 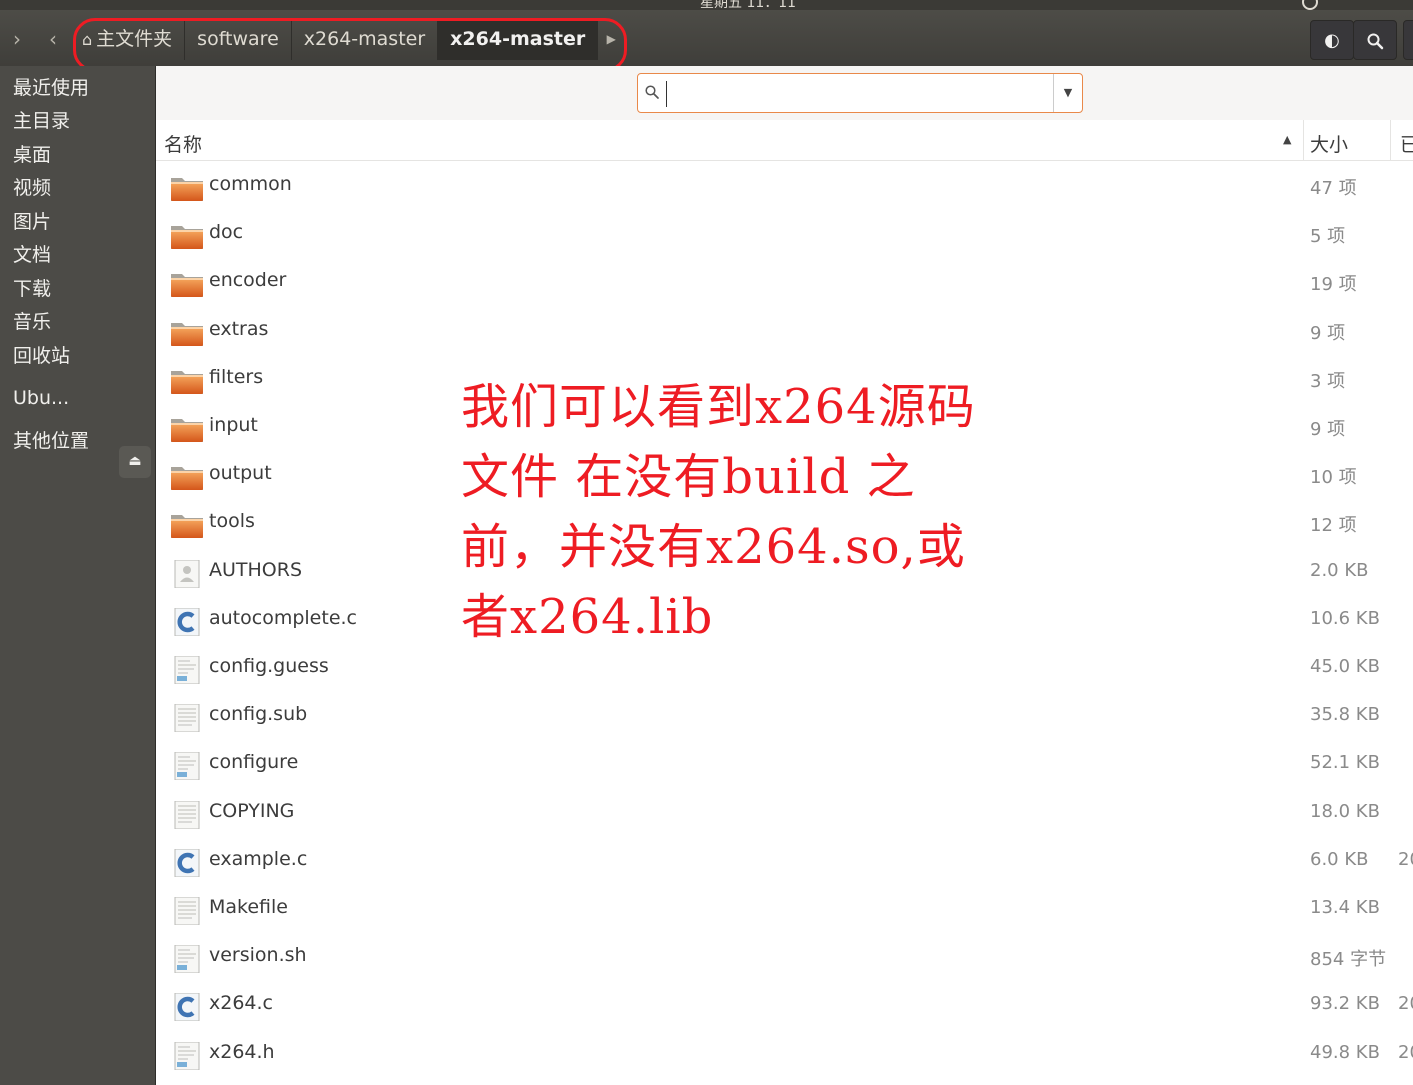 I want to click on file-name: filters, so click(x=236, y=376).